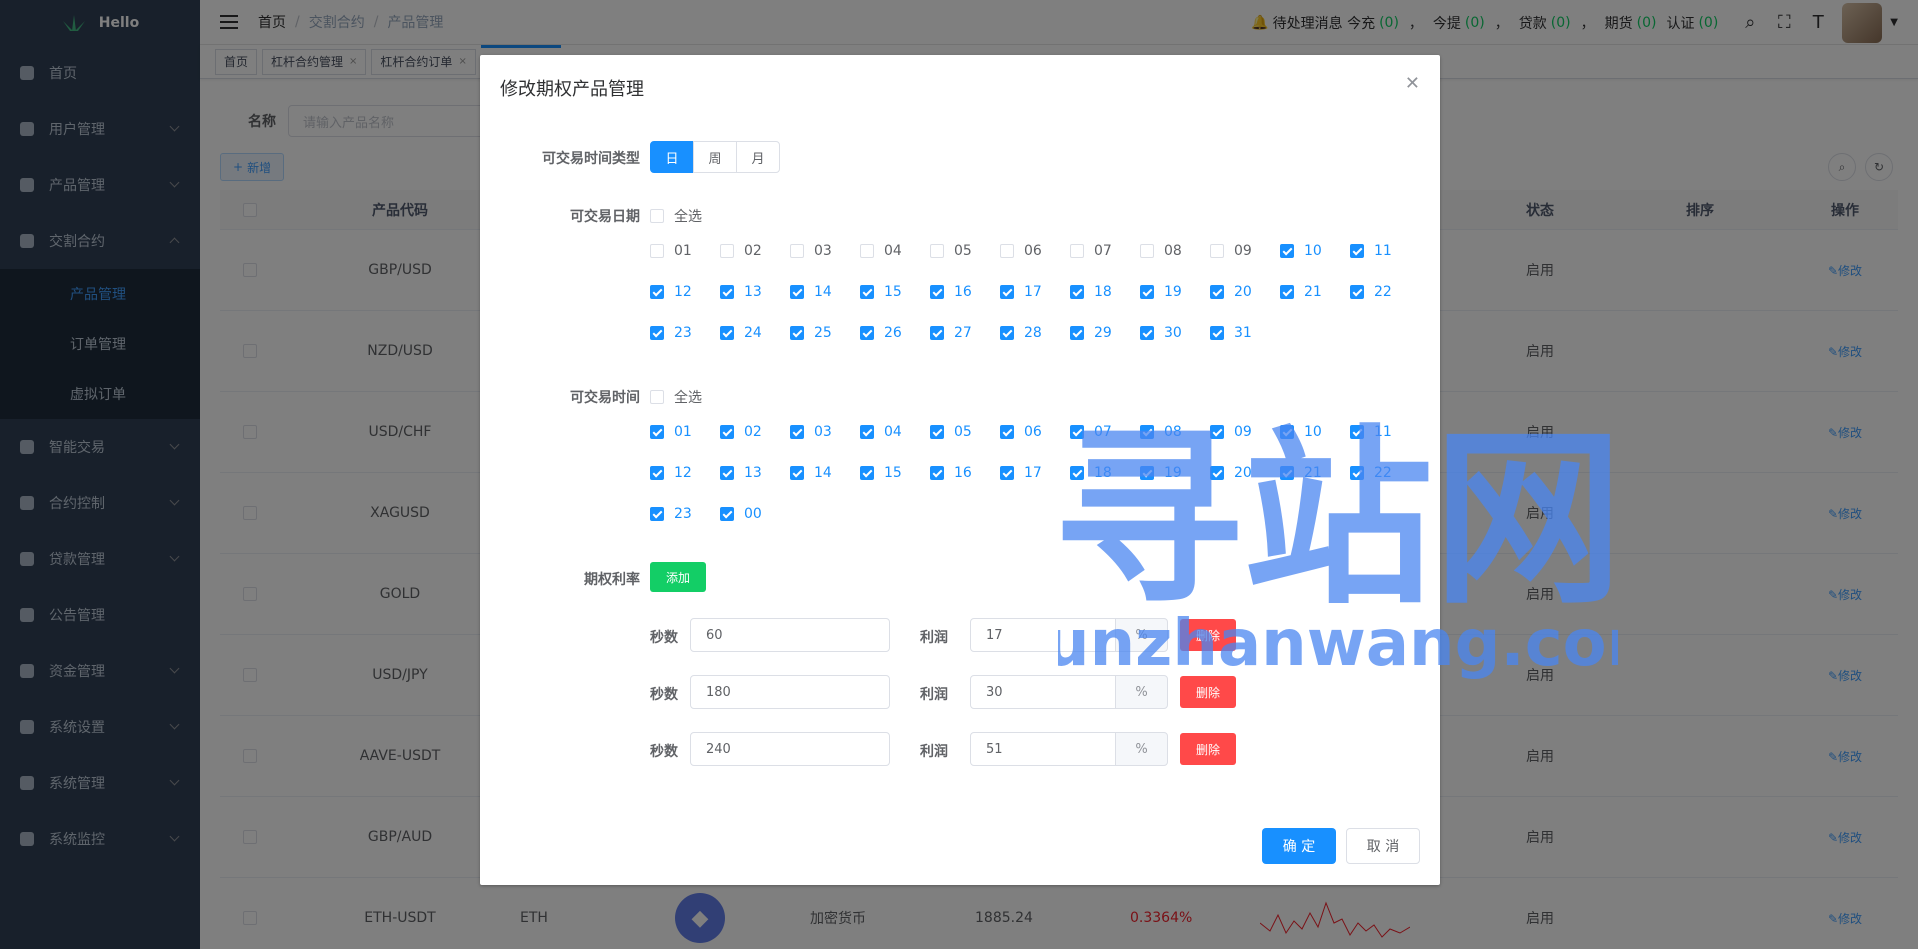 Image resolution: width=1918 pixels, height=949 pixels. I want to click on time-type-option-1: 周, so click(715, 157).